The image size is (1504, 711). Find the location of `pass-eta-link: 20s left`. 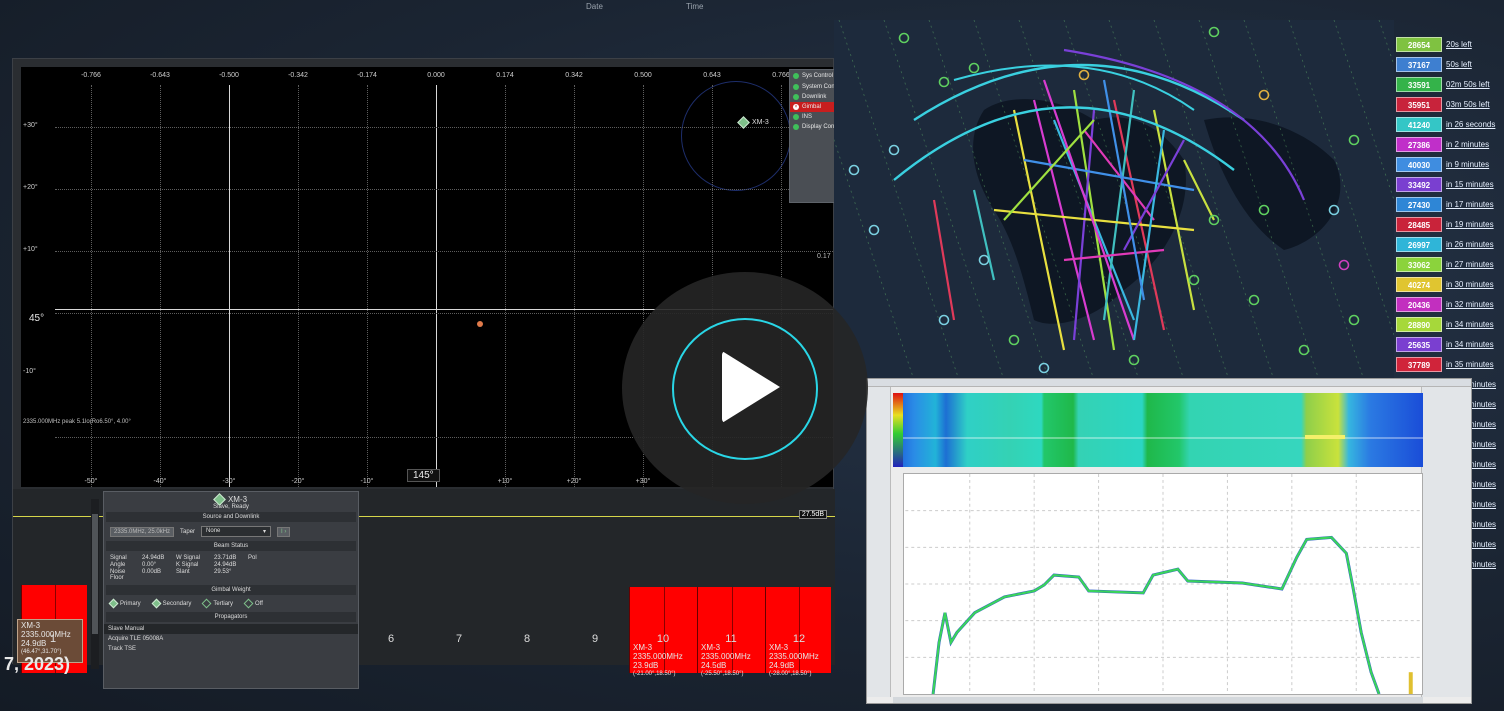

pass-eta-link: 20s left is located at coordinates (1459, 44).